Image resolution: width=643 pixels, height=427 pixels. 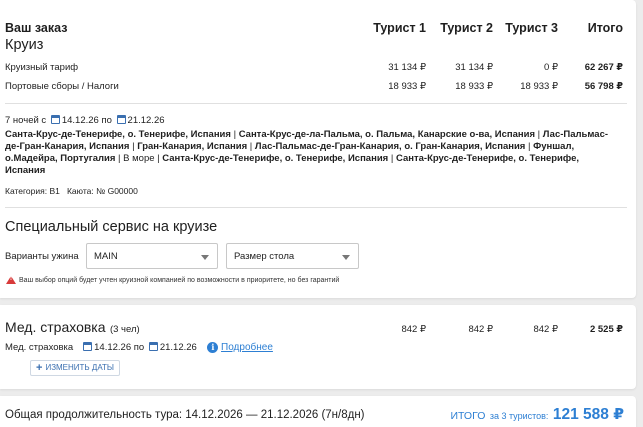 I want to click on category-value: B1, so click(x=54, y=191).